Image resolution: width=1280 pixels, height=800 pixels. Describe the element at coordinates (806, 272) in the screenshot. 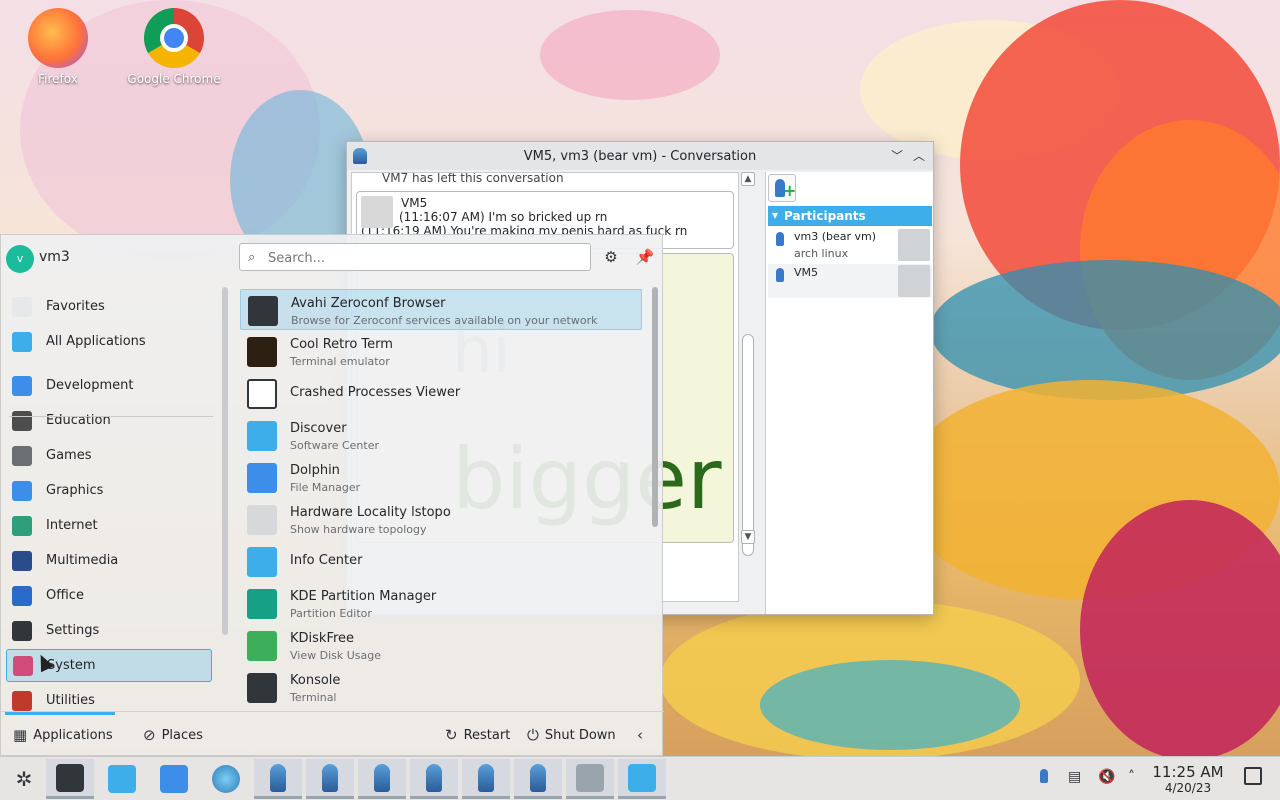

I see `participant-name: VM5` at that location.